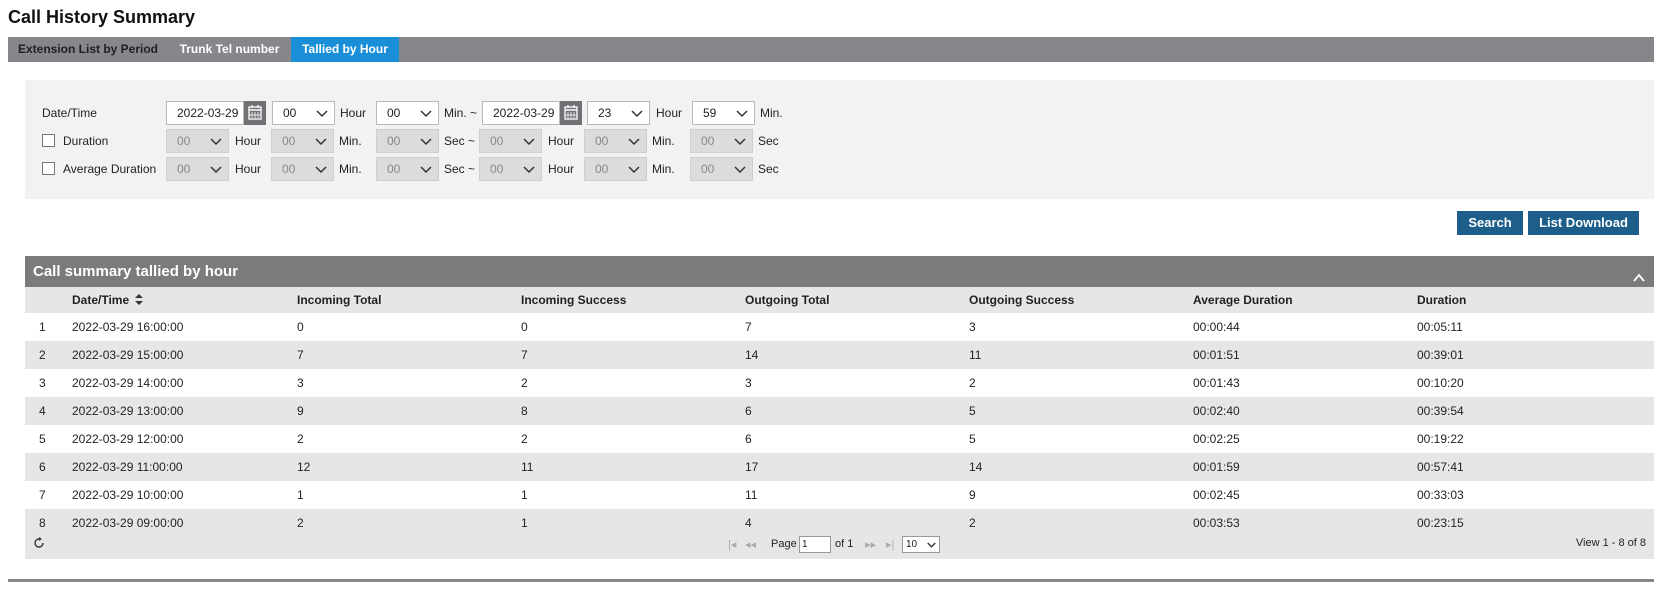  I want to click on calendar-icon, so click(571, 112).